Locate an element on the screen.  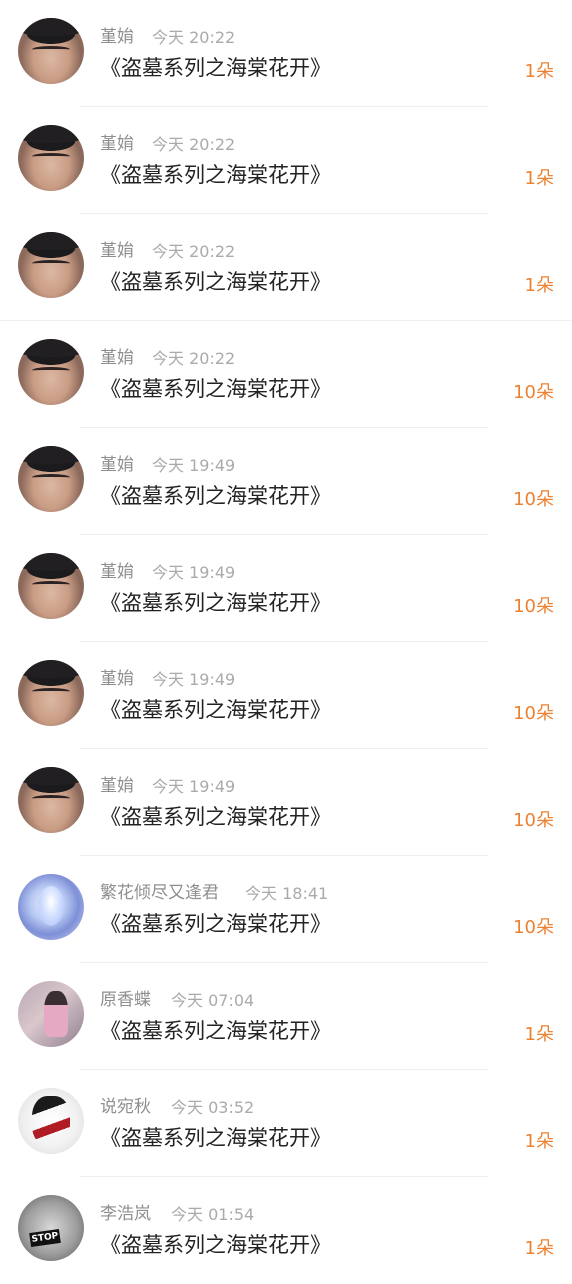
list-item: 原香蝶 今天 07:04 《盗墓系列之海棠花开》 1朵 is located at coordinates (286, 1016).